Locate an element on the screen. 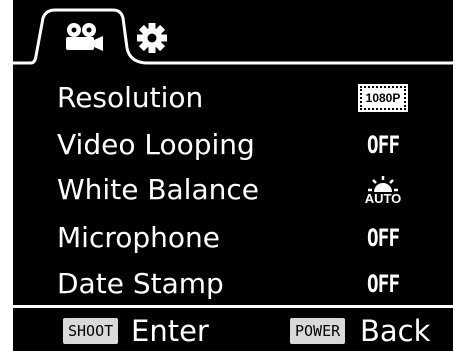 The width and height of the screenshot is (464, 351). sun-auto-icon is located at coordinates (382, 183).